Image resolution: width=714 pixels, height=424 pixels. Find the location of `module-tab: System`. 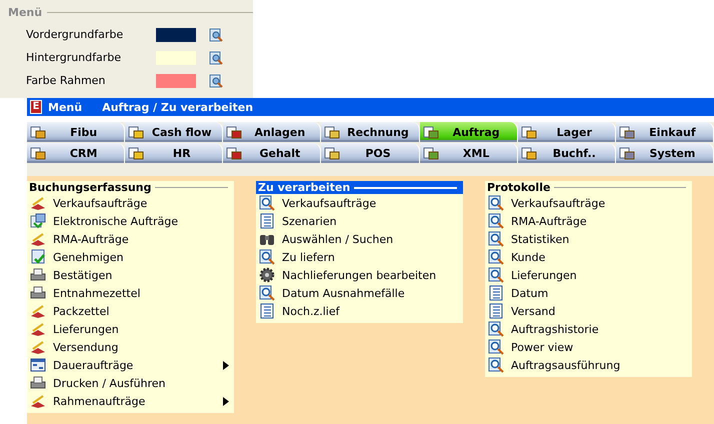

module-tab: System is located at coordinates (665, 153).